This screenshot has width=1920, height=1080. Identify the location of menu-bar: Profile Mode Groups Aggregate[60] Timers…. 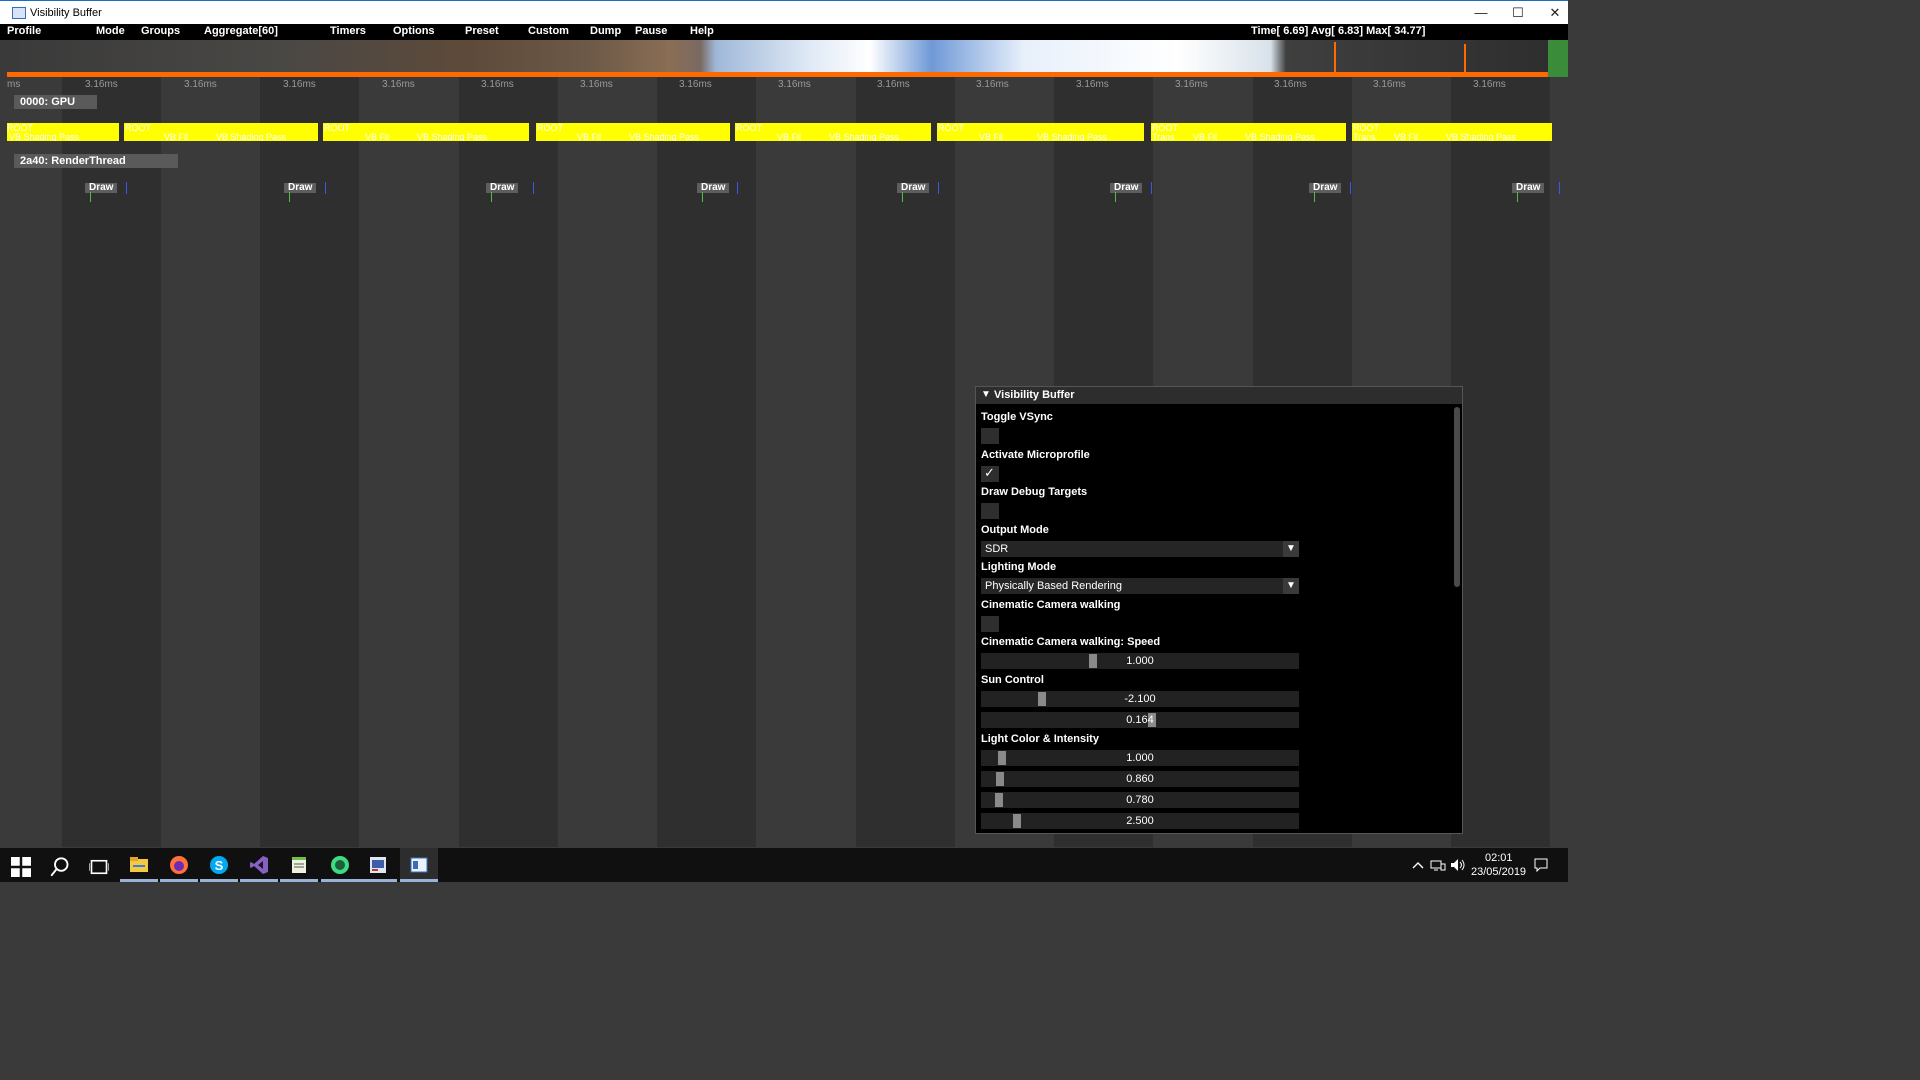
(784, 32).